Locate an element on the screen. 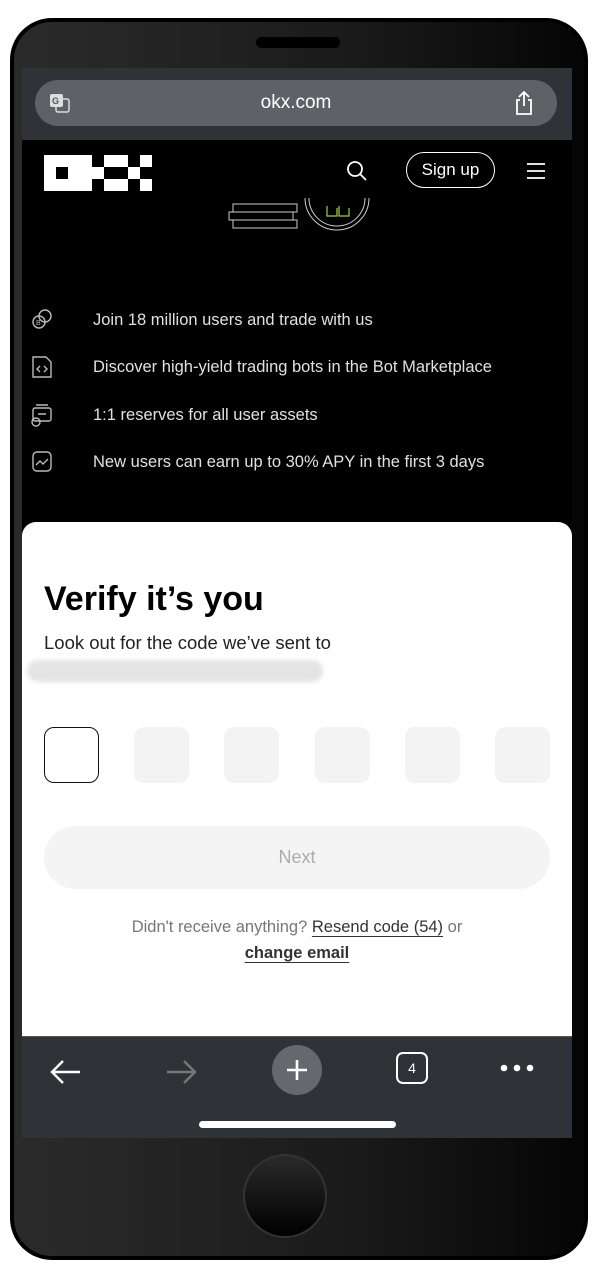 Image resolution: width=596 pixels, height=1280 pixels. crypto-exchange-icon: B is located at coordinates (42, 319).